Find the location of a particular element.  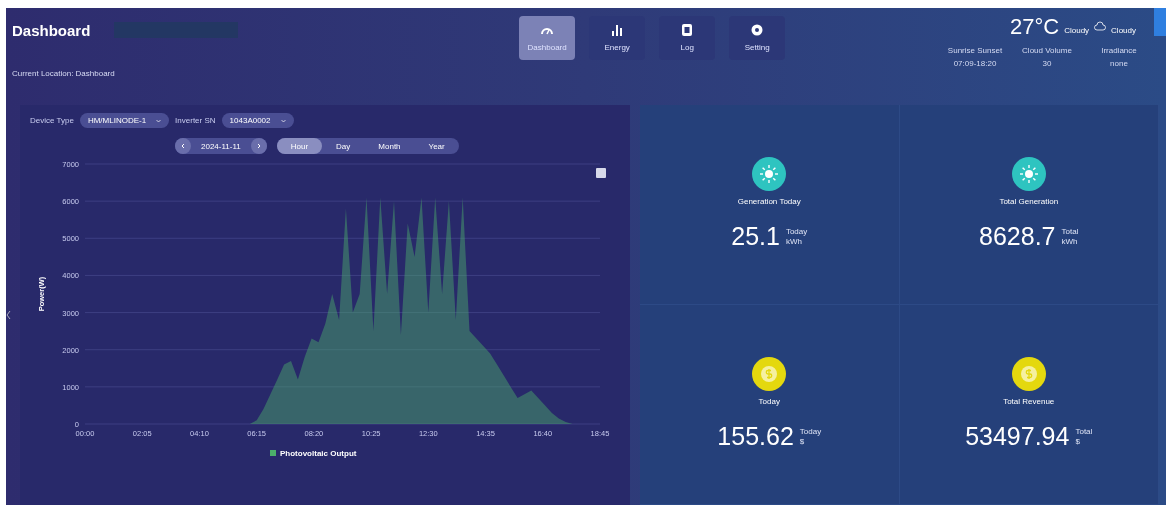

previous-button is located at coordinates (183, 146).